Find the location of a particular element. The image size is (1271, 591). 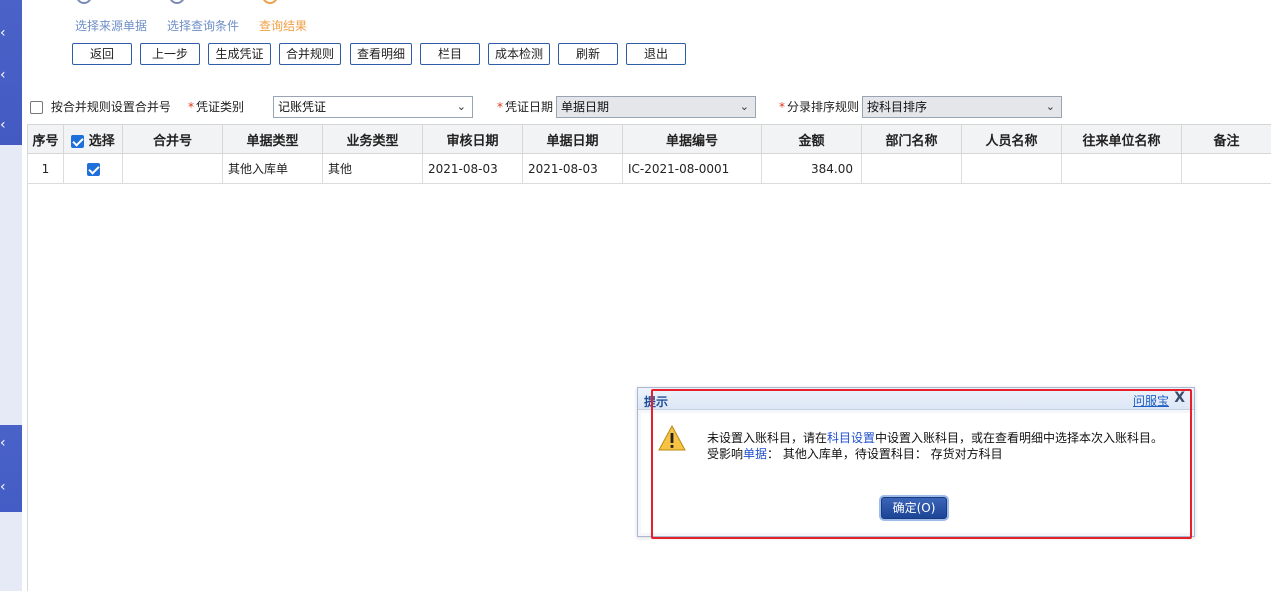

merge-rule-button: 合并规则 is located at coordinates (310, 54).